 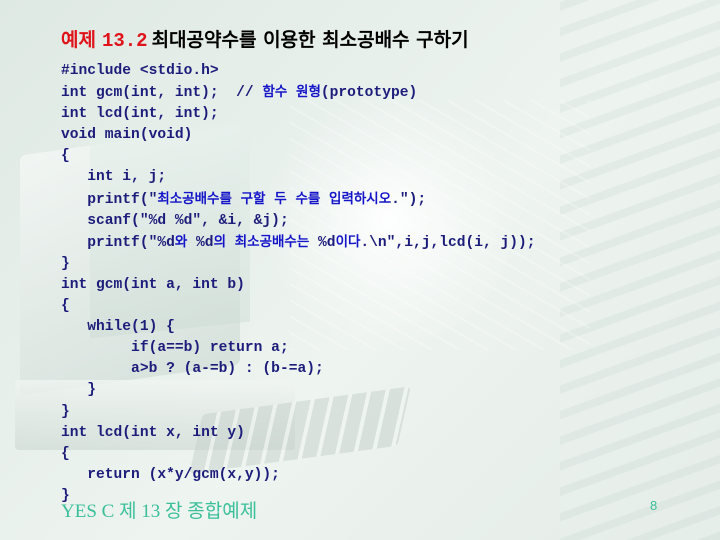 I want to click on code-line: scanf("%d %d", &i, &j);, so click(x=175, y=220).